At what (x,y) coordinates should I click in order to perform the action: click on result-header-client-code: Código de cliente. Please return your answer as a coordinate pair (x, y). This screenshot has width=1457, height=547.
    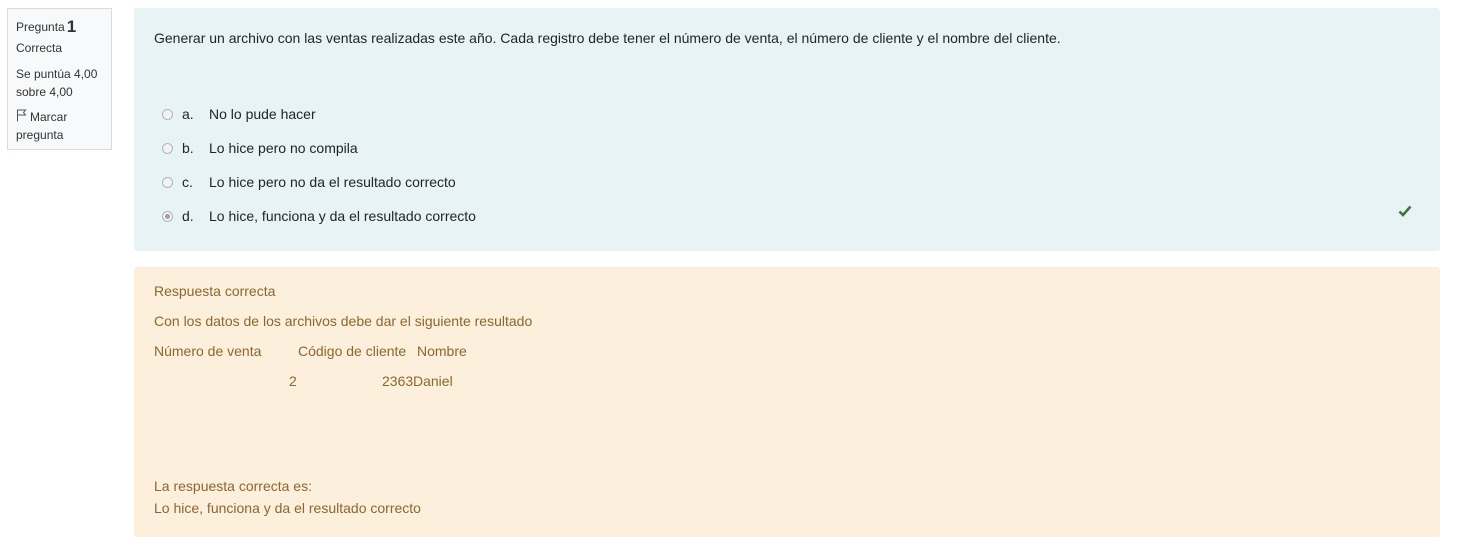
    Looking at the image, I should click on (352, 351).